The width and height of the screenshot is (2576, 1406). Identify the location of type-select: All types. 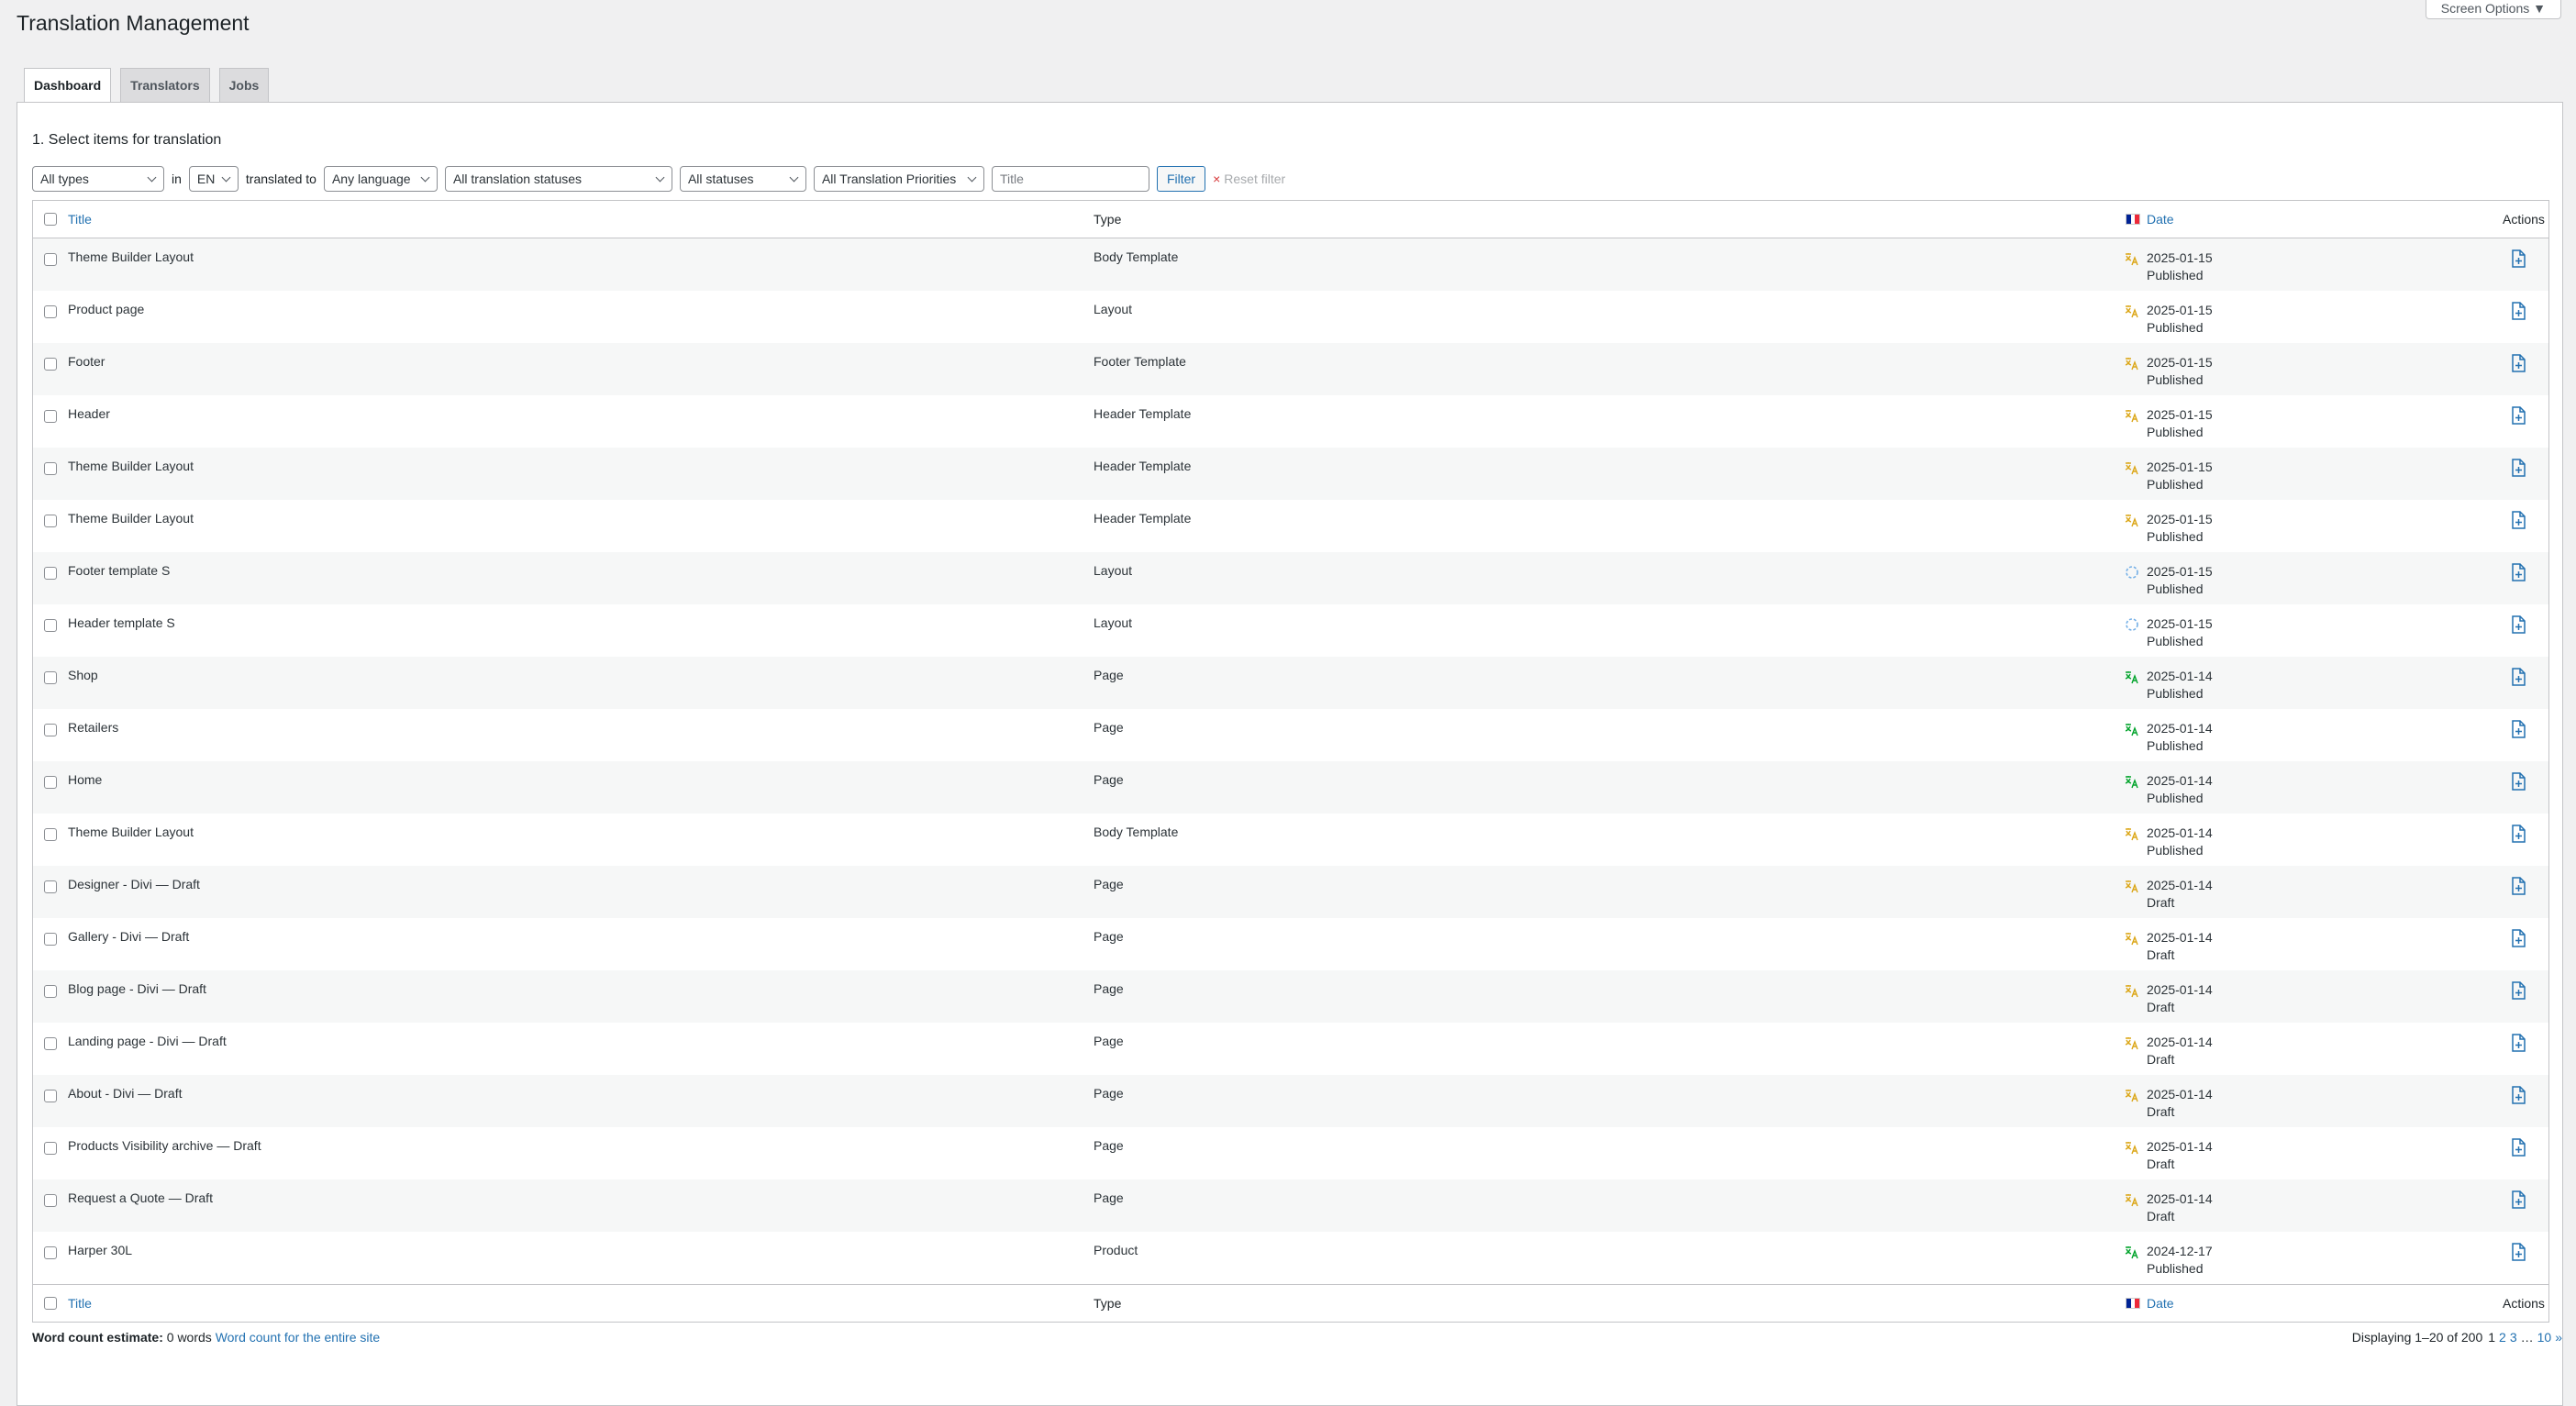
(98, 179).